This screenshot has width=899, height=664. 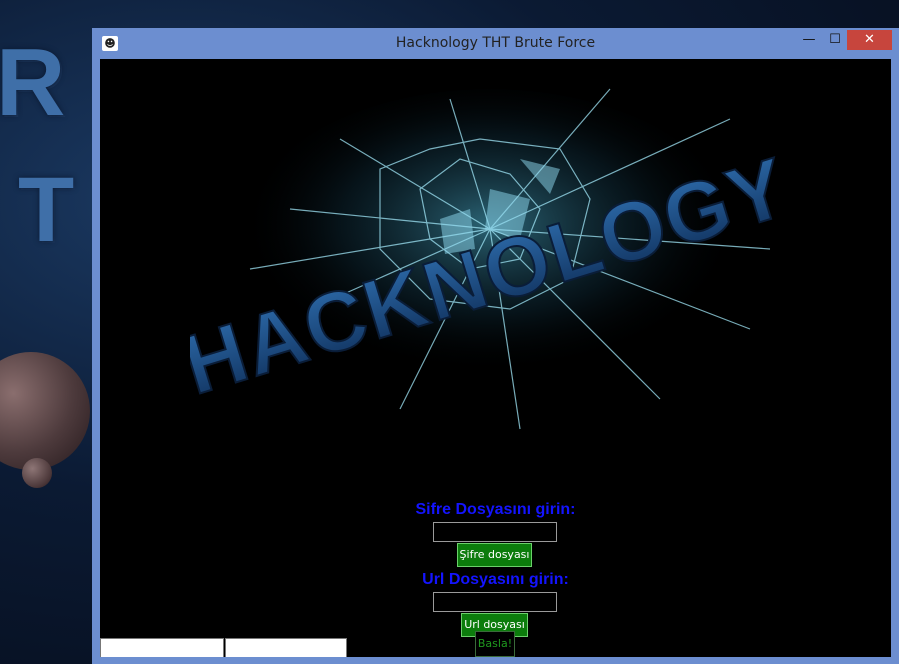 What do you see at coordinates (37, 473) in the screenshot?
I see `desktop-planet-small` at bounding box center [37, 473].